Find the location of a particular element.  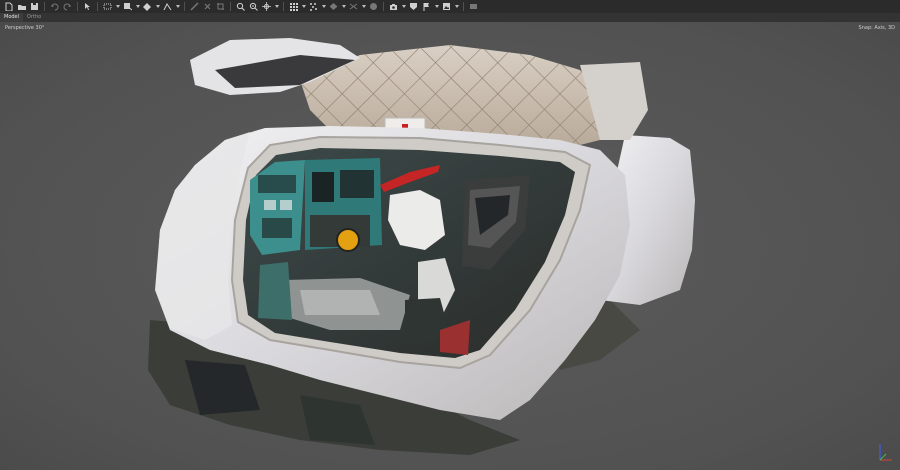

texture-icon is located at coordinates (353, 6).